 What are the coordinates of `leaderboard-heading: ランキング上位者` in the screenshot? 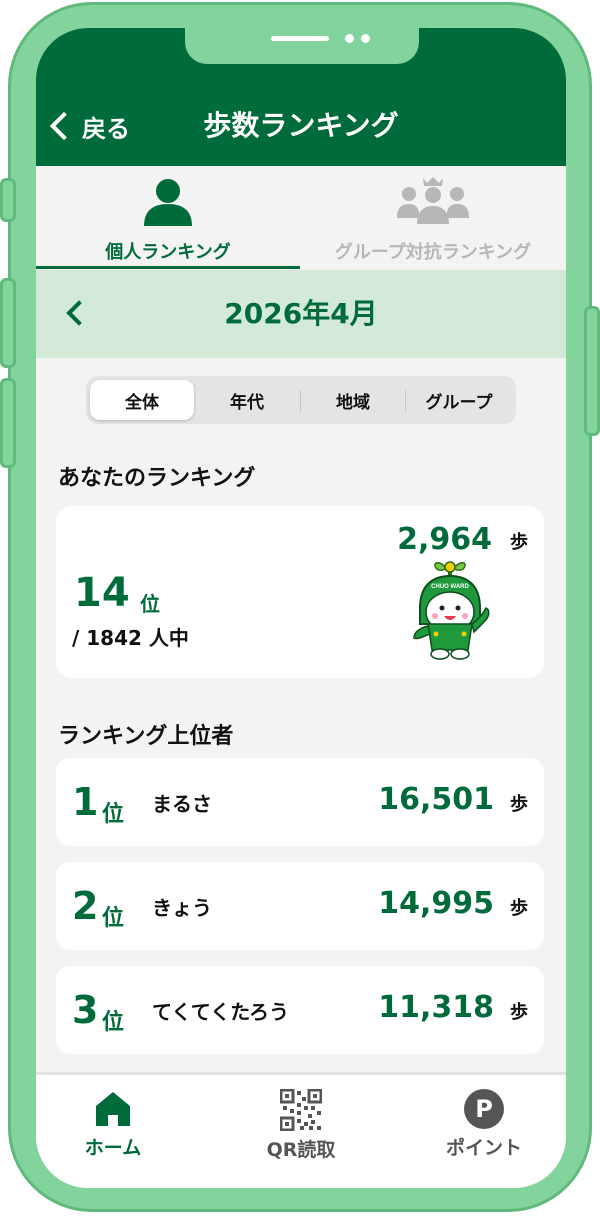 It's located at (146, 736).